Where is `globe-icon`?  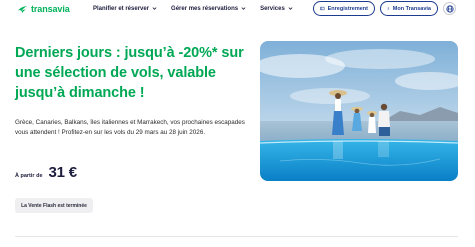 globe-icon is located at coordinates (449, 8).